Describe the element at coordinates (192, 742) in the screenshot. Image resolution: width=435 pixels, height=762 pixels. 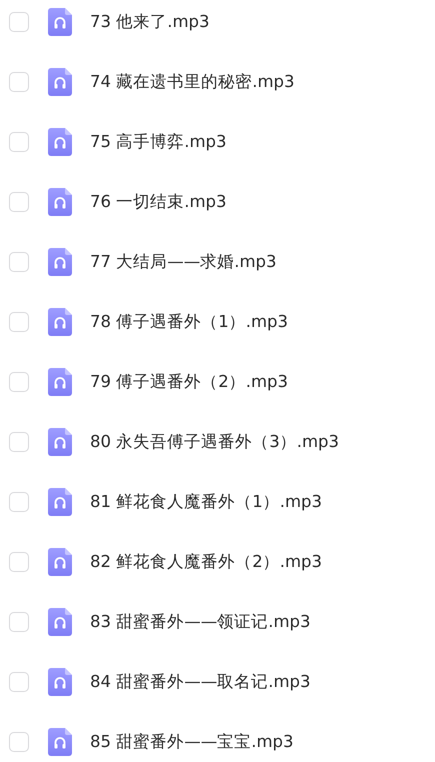
I see `file-name: 85 甜蜜番外——宝宝.mp3` at that location.